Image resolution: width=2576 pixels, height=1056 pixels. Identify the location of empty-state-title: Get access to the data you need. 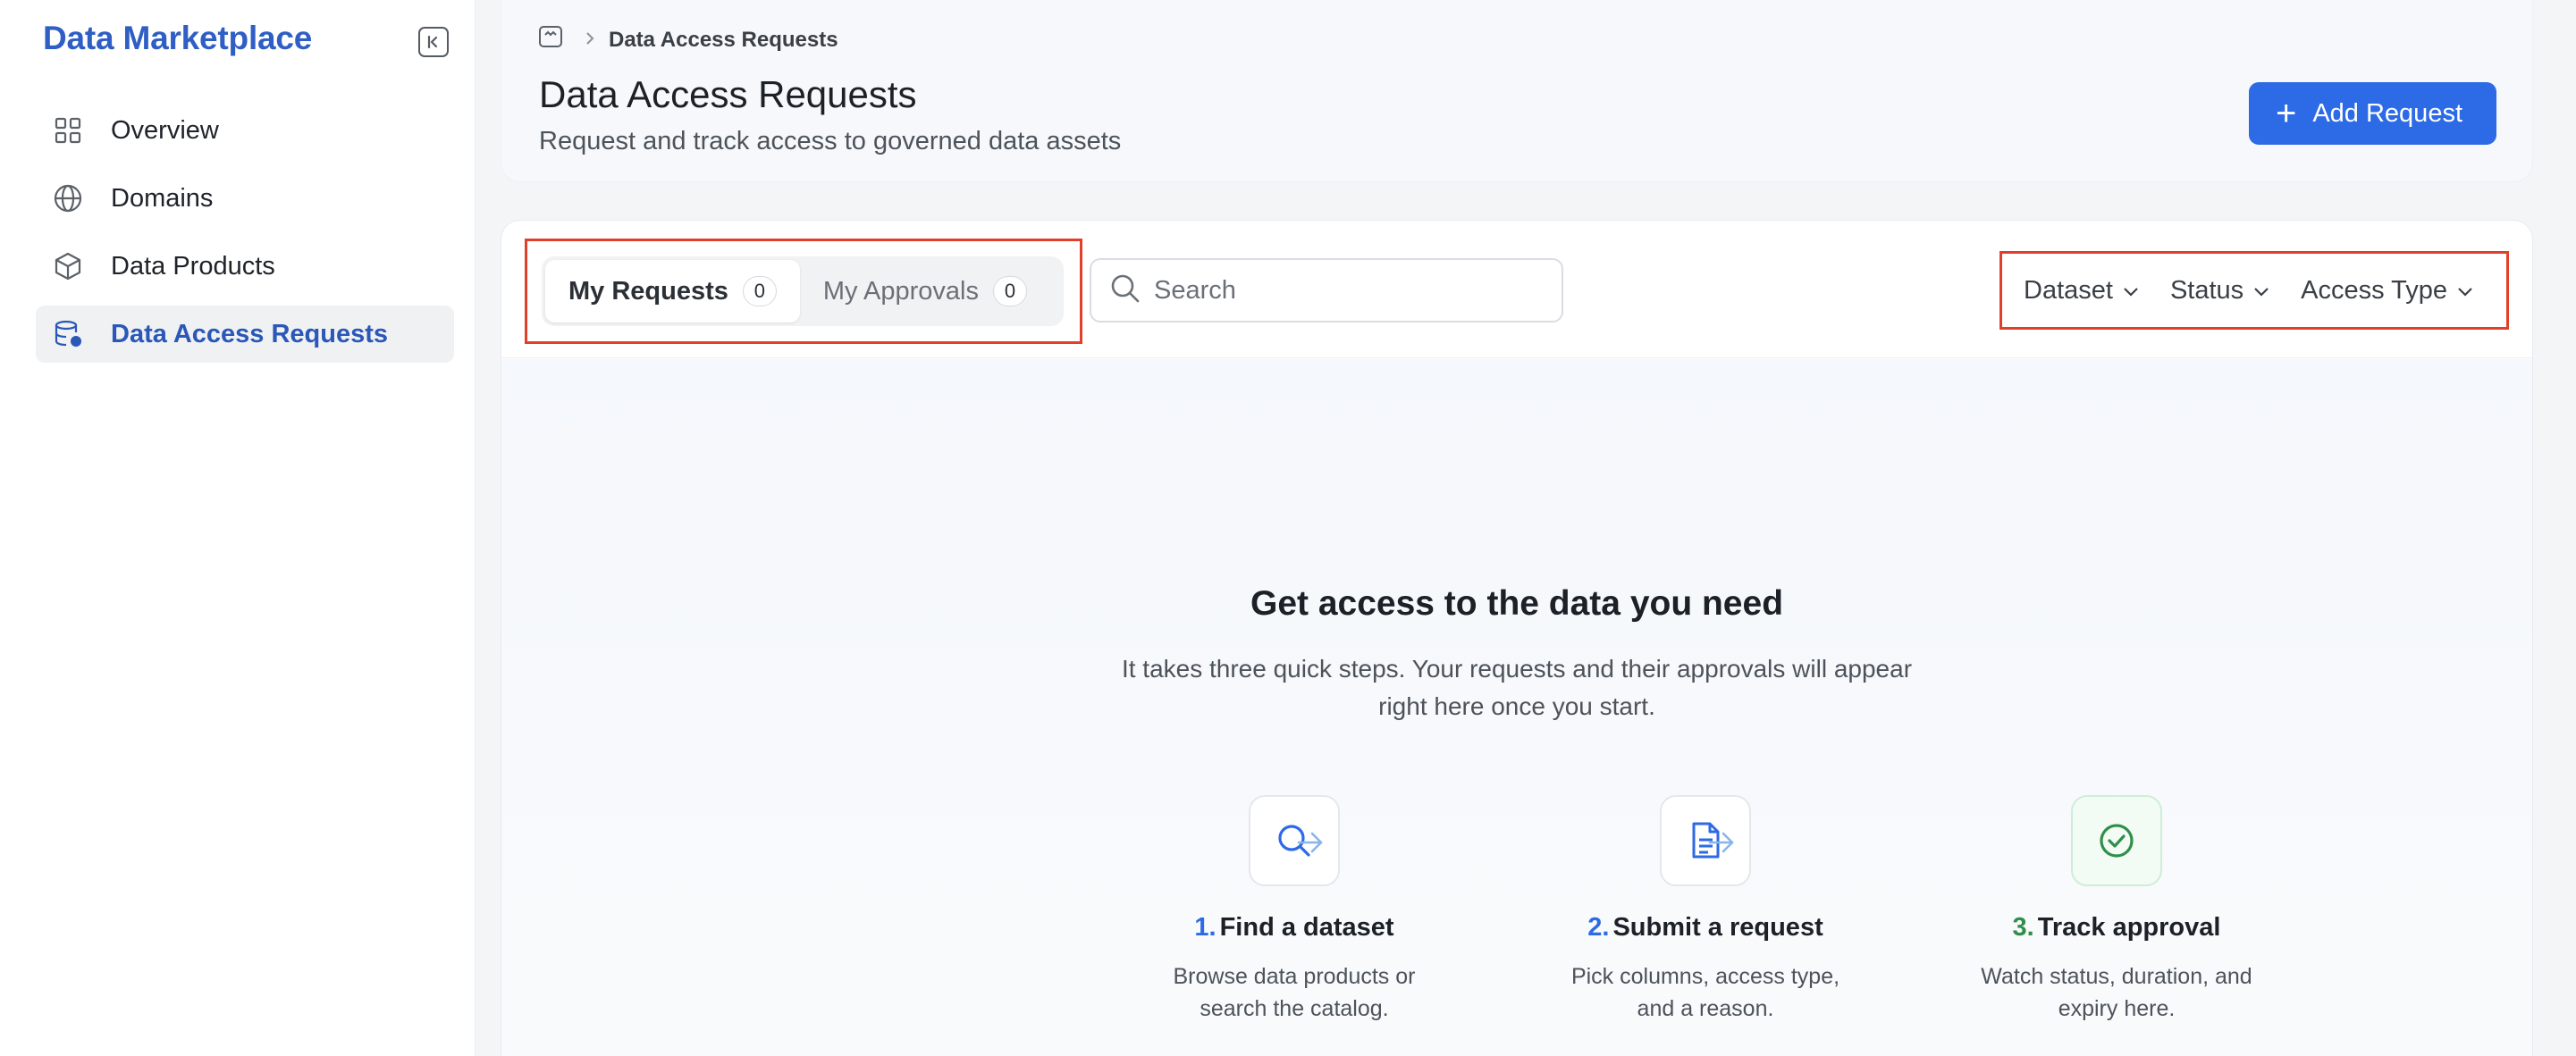
(1517, 603).